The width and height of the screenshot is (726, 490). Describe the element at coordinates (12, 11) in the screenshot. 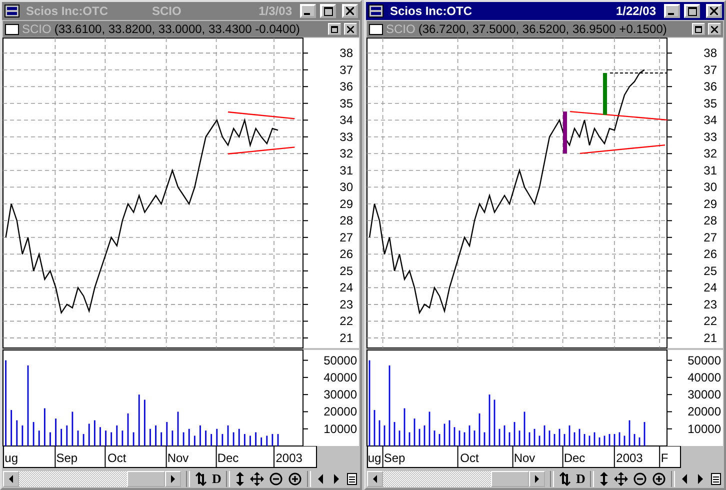

I see `film-icon` at that location.